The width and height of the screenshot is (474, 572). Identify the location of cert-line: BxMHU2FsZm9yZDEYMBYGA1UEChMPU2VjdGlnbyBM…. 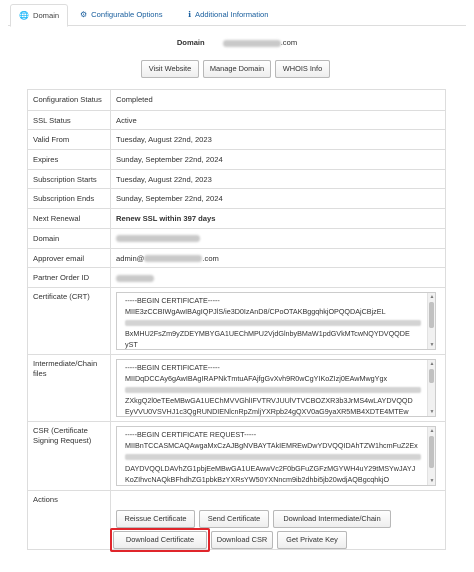
(267, 333).